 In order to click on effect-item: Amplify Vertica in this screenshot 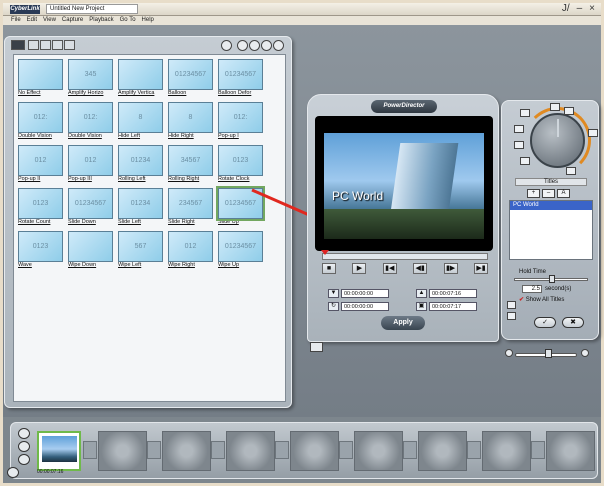, I will do `click(140, 78)`.